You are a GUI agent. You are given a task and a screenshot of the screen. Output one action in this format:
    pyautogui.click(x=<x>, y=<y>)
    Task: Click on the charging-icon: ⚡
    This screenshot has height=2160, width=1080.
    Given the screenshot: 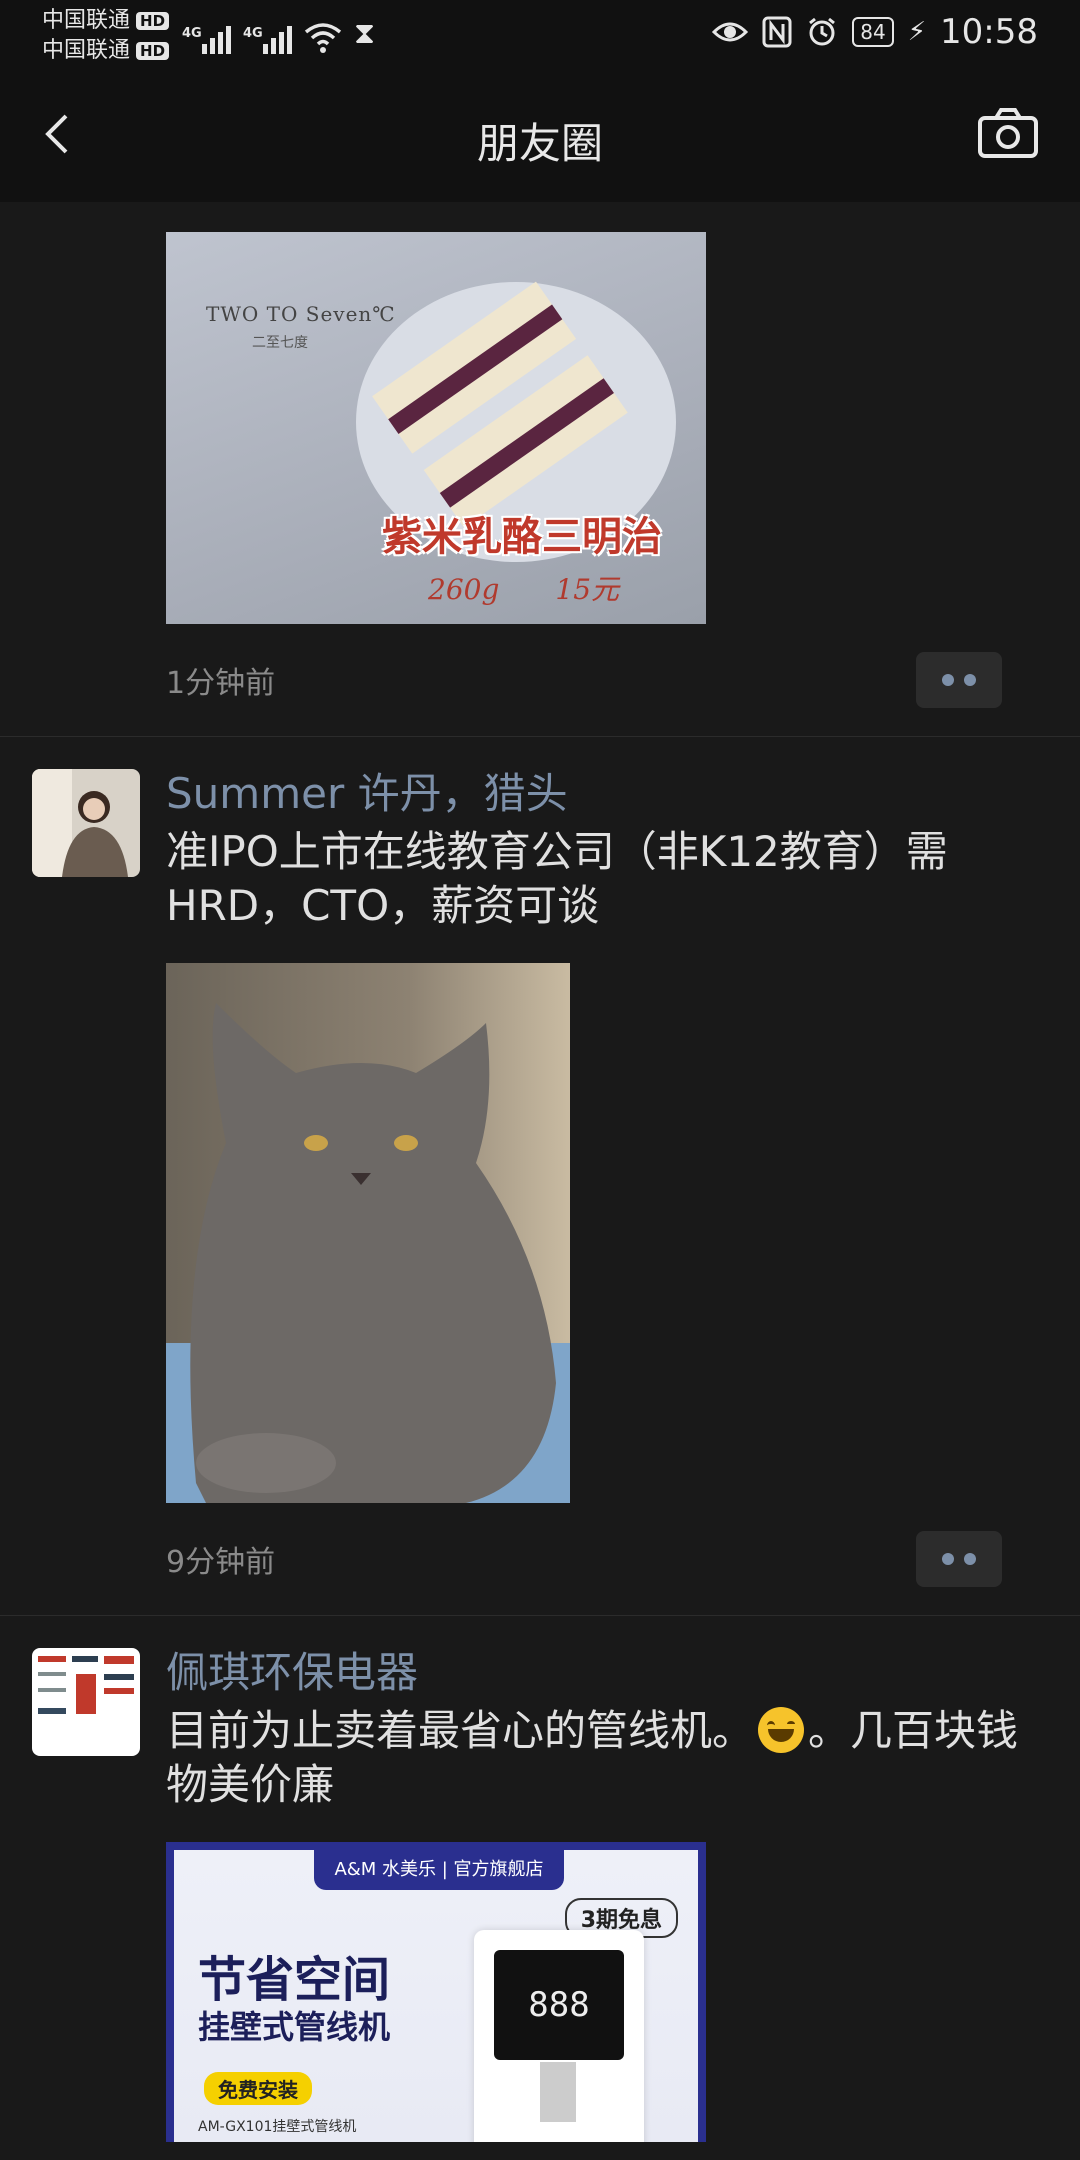 What is the action you would take?
    pyautogui.click(x=917, y=32)
    